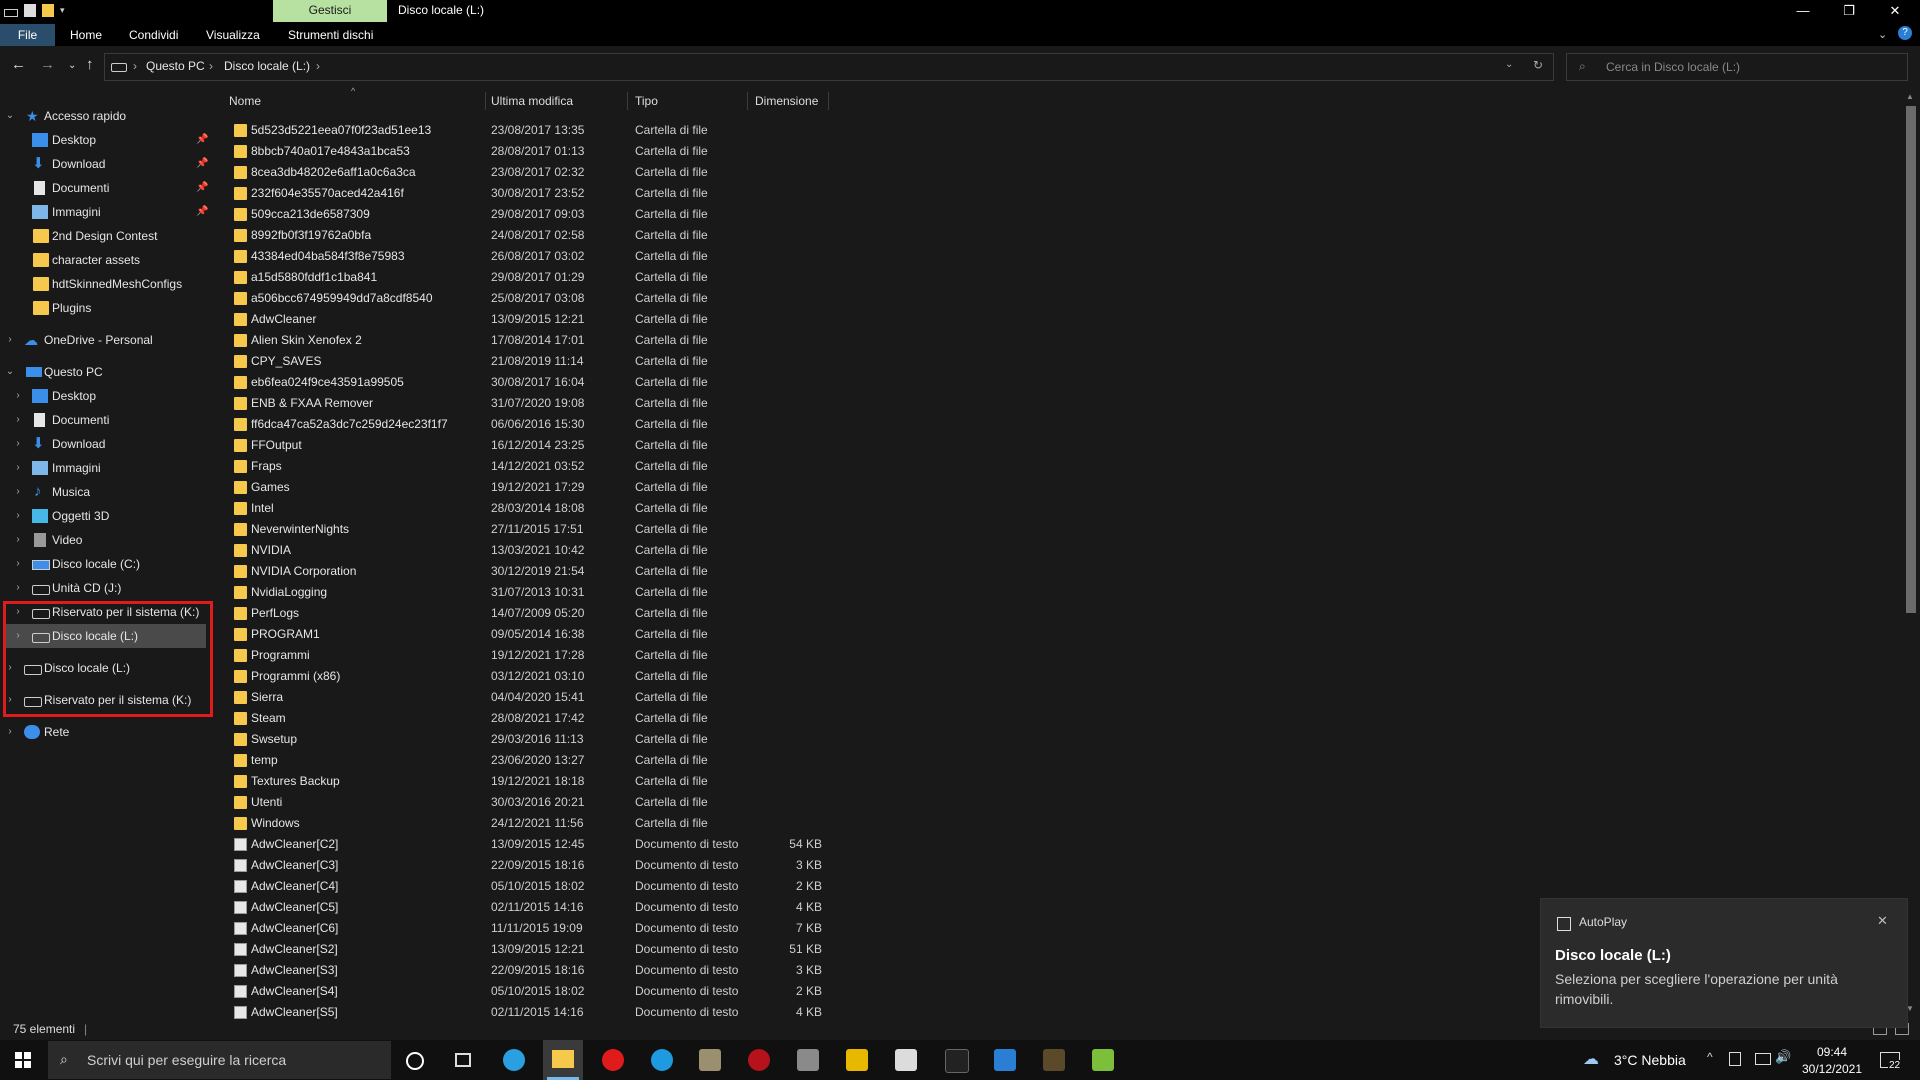 The width and height of the screenshot is (1920, 1080). Describe the element at coordinates (111, 588) in the screenshot. I see `sidebar-item-cd-drive-j: › Unità CD (J:)` at that location.